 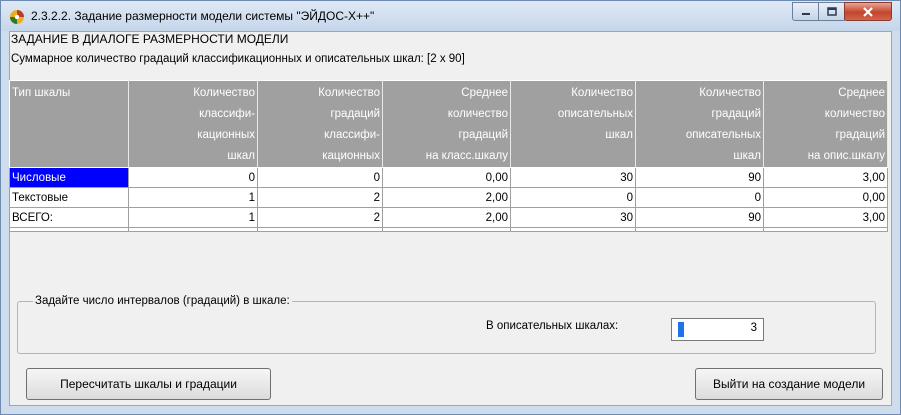 What do you see at coordinates (320, 124) in the screenshot?
I see `column-header-class-gradations: Количество градаций классифи-кационных` at bounding box center [320, 124].